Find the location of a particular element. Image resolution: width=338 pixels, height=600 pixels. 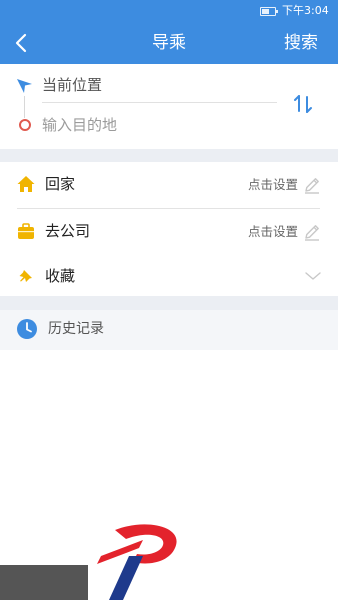

back-button is located at coordinates (21, 43).